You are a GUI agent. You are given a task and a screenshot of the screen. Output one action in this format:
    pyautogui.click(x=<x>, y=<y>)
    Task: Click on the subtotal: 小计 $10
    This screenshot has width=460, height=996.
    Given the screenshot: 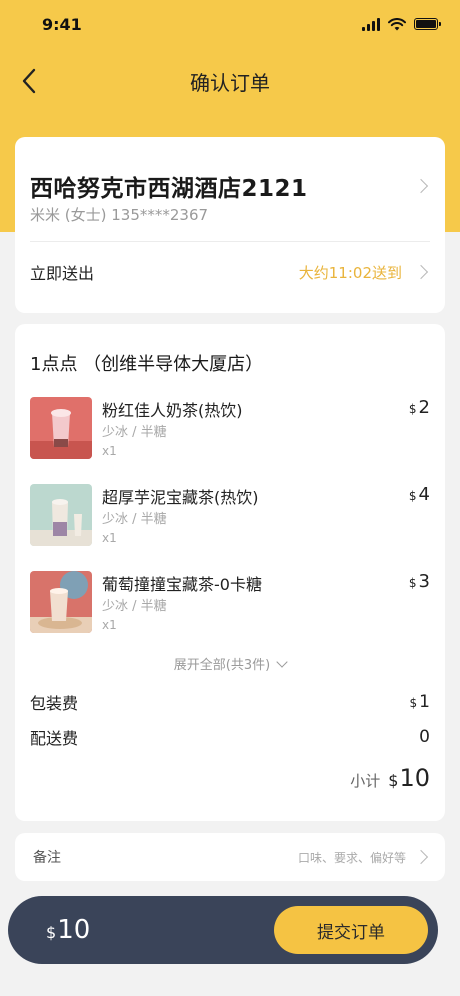 What is the action you would take?
    pyautogui.click(x=390, y=778)
    